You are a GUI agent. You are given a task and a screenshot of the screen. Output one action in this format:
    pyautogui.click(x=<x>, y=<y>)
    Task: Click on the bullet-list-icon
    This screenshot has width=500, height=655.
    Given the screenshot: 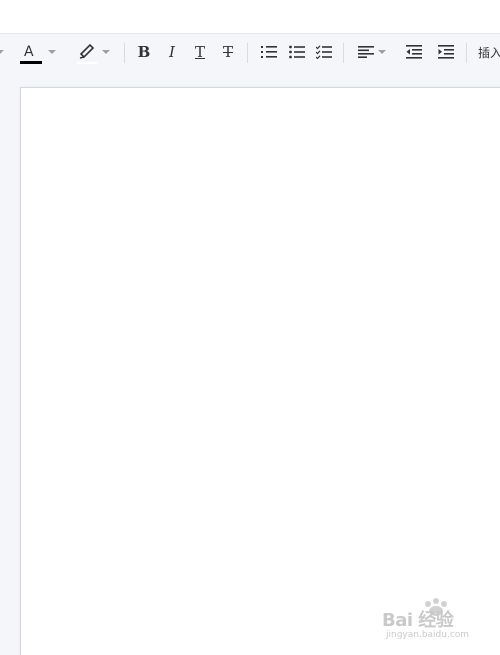 What is the action you would take?
    pyautogui.click(x=297, y=52)
    